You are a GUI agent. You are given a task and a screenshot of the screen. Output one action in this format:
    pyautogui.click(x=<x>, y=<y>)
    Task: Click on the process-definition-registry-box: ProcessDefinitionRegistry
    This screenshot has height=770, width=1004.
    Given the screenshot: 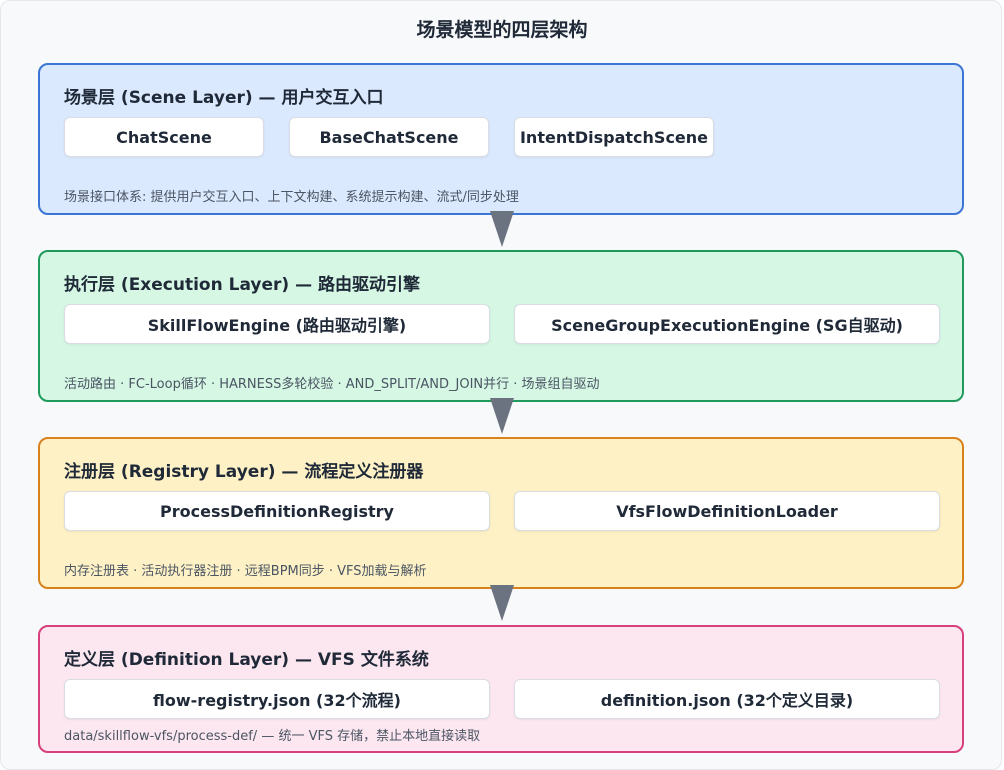 What is the action you would take?
    pyautogui.click(x=277, y=511)
    